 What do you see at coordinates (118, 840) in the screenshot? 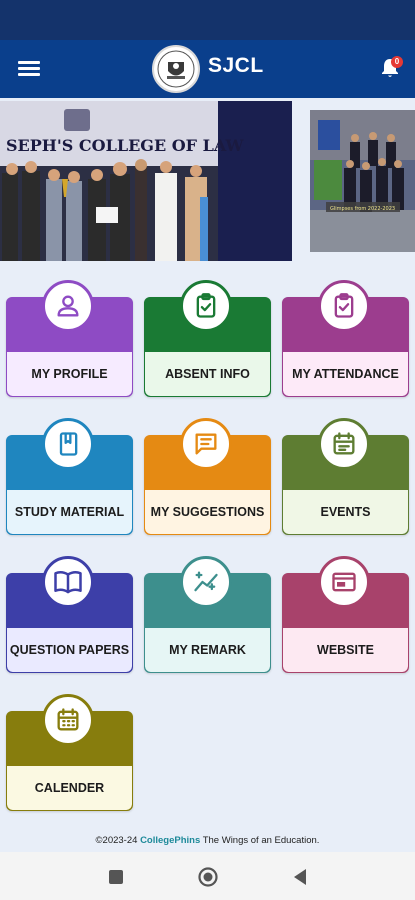
I see `footer-year: ©2023-24` at bounding box center [118, 840].